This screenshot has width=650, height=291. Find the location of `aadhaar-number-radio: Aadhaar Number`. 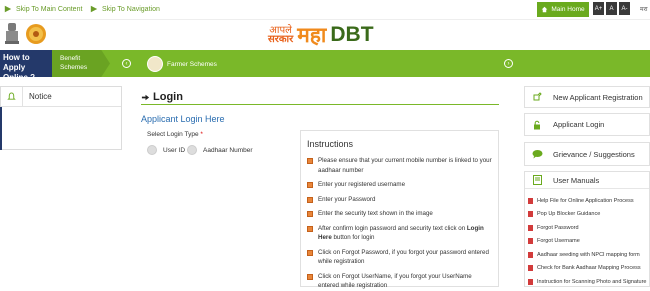

aadhaar-number-radio: Aadhaar Number is located at coordinates (220, 150).